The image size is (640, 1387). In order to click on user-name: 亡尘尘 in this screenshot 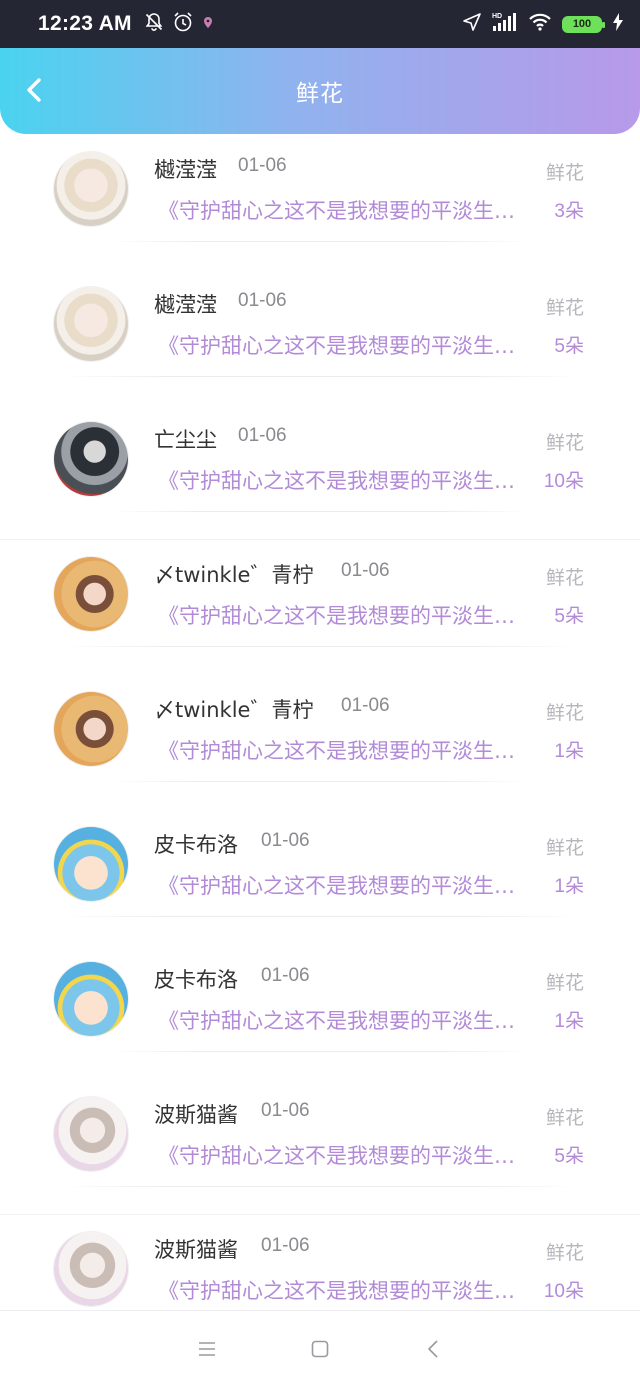, I will do `click(185, 439)`.